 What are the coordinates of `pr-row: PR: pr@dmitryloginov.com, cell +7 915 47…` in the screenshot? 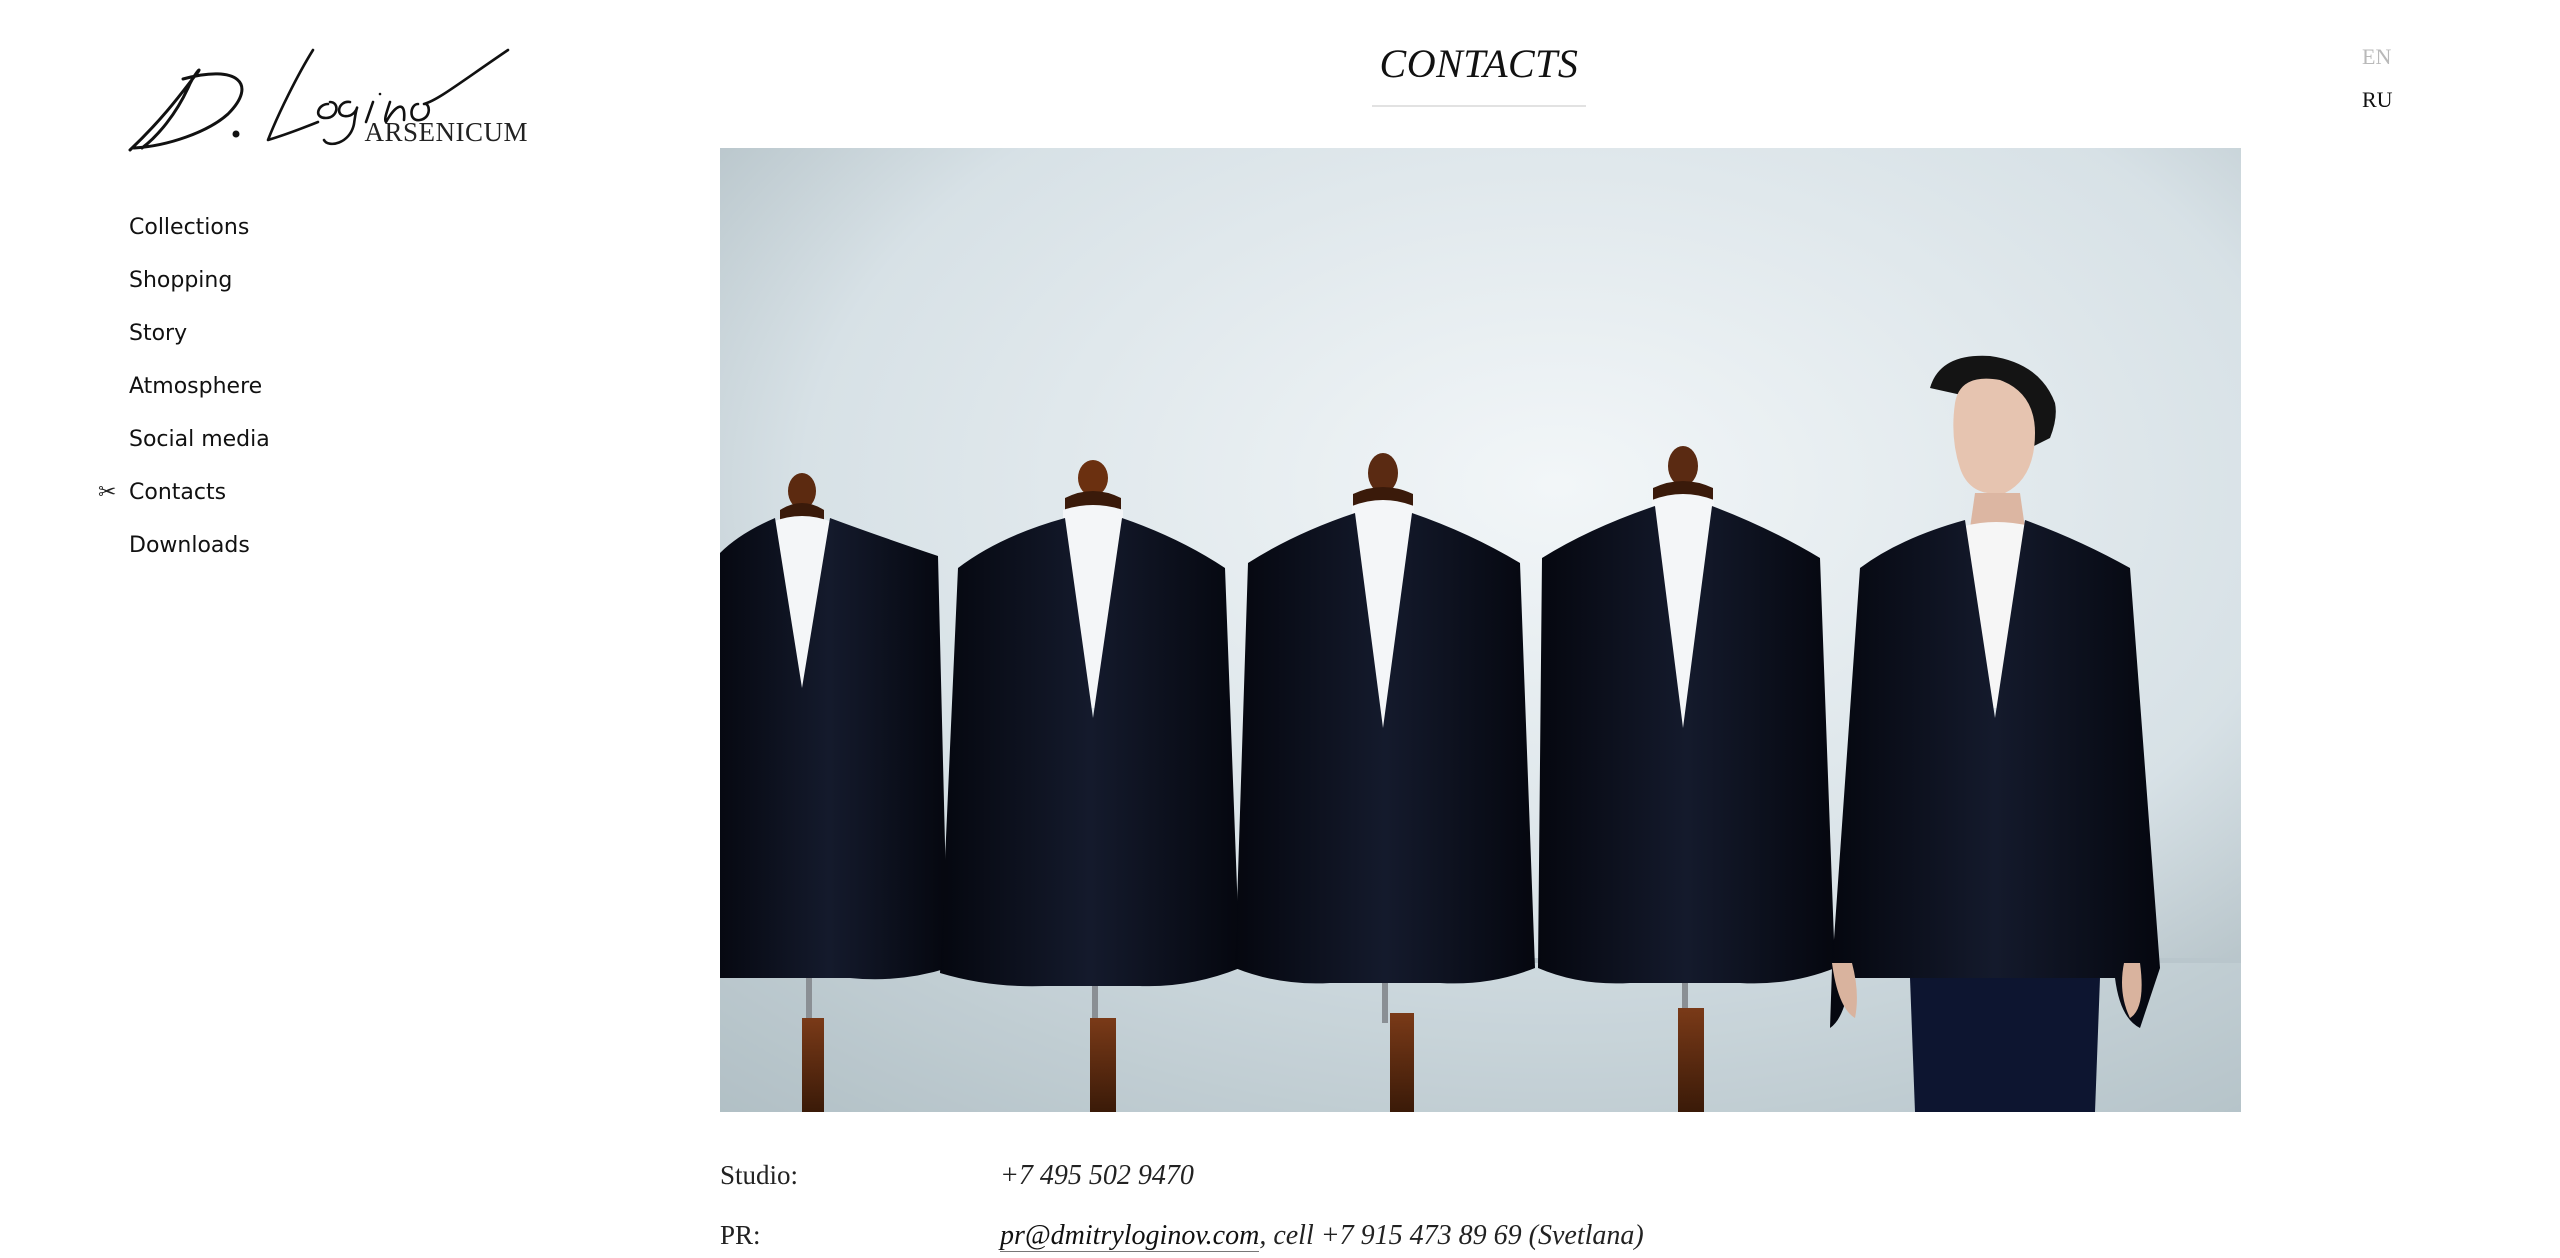 It's located at (1480, 1239).